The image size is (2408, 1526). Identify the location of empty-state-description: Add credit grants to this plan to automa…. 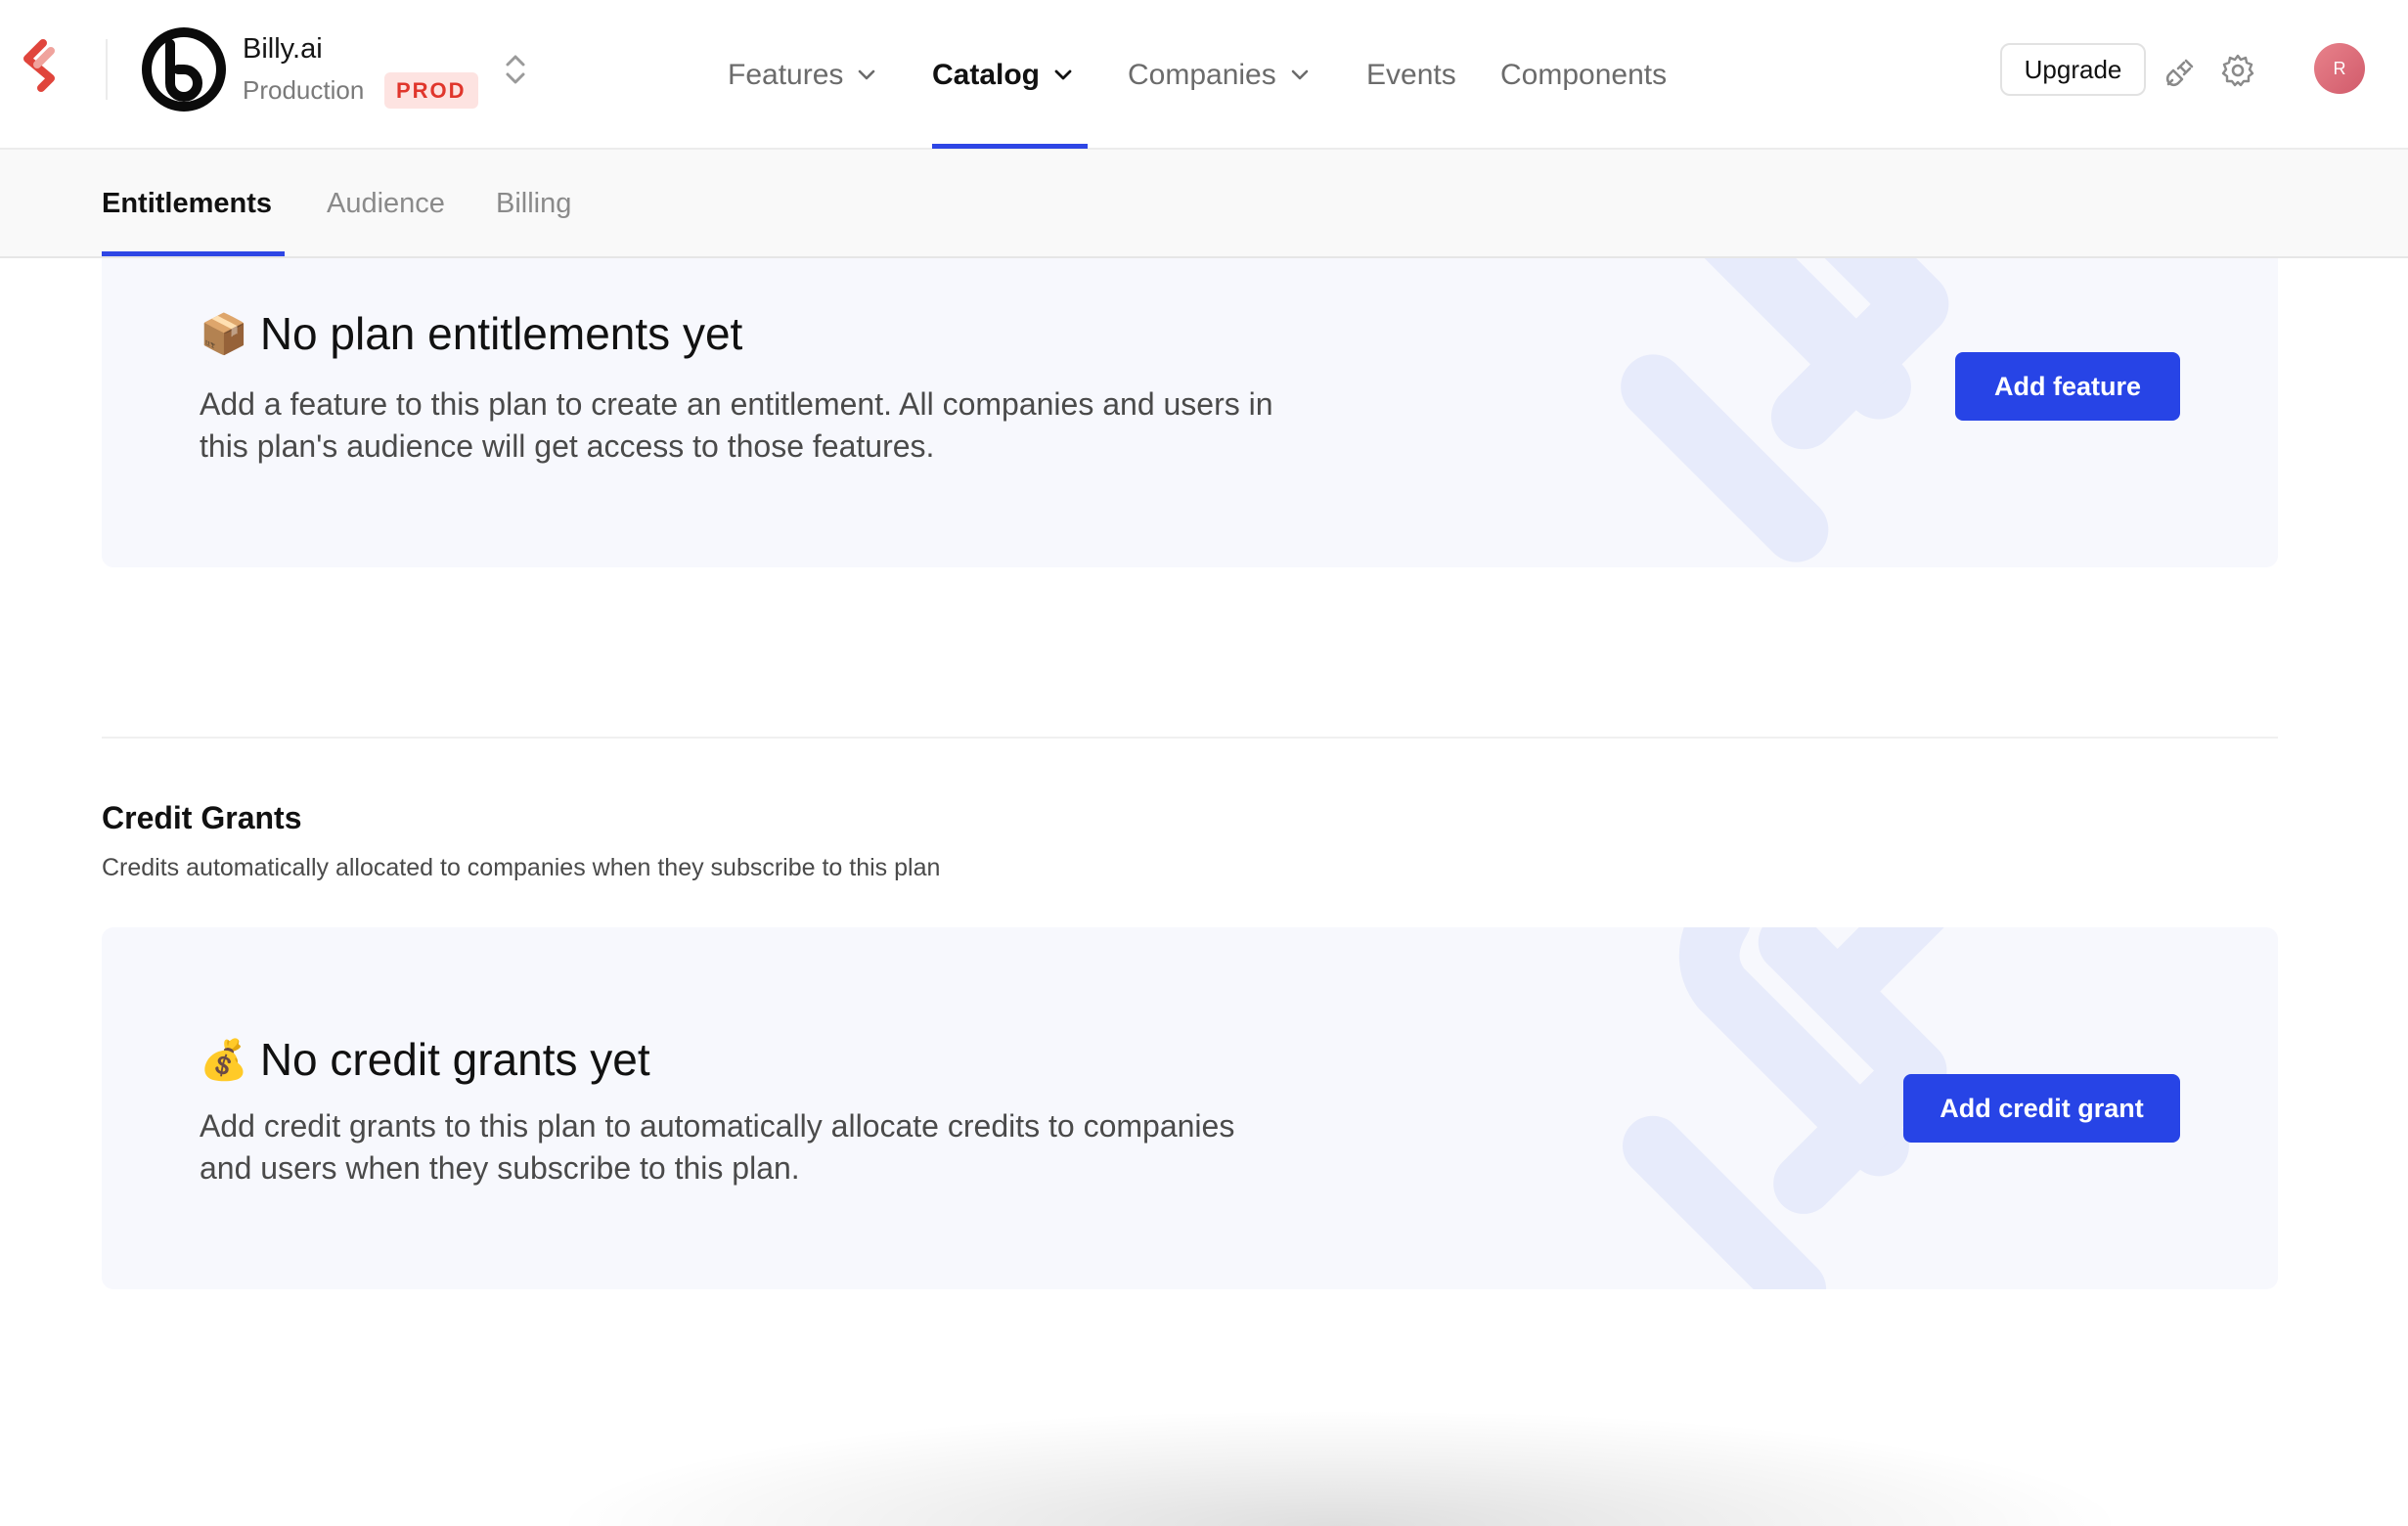
(717, 1147).